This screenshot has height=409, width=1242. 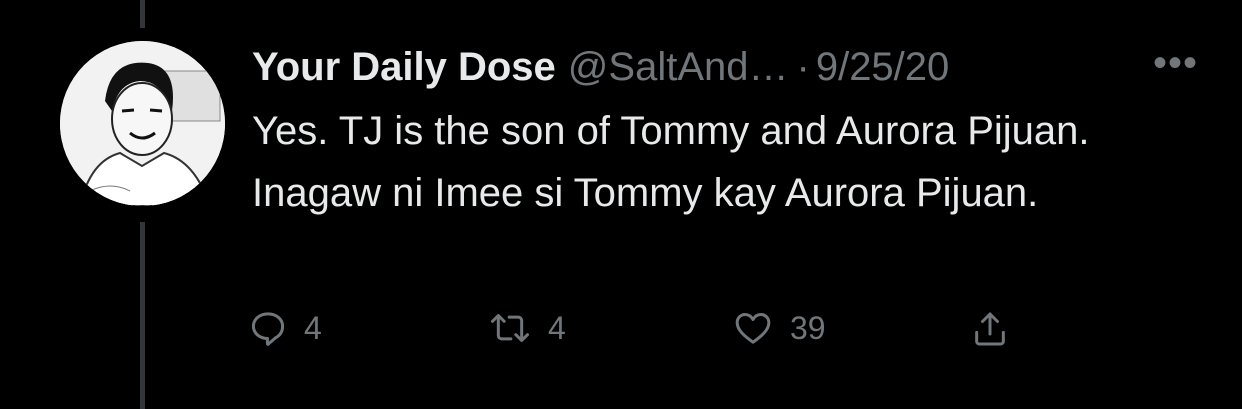 What do you see at coordinates (648, 332) in the screenshot?
I see `tweet-actions: 4 4 39` at bounding box center [648, 332].